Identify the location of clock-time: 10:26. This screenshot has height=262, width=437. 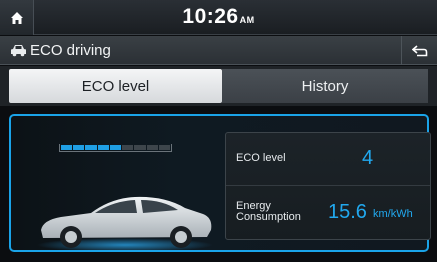
(210, 16).